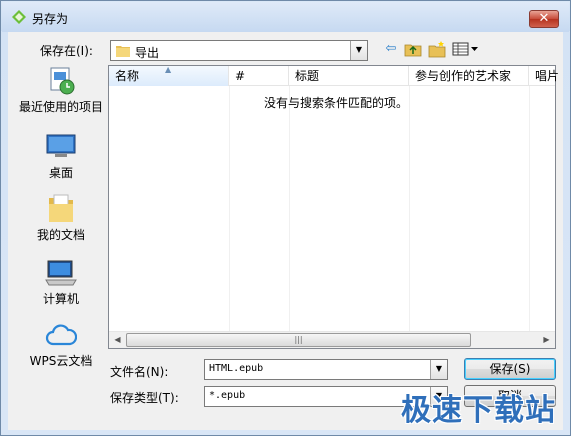 The image size is (571, 436). I want to click on place-computer: 计算机, so click(61, 282).